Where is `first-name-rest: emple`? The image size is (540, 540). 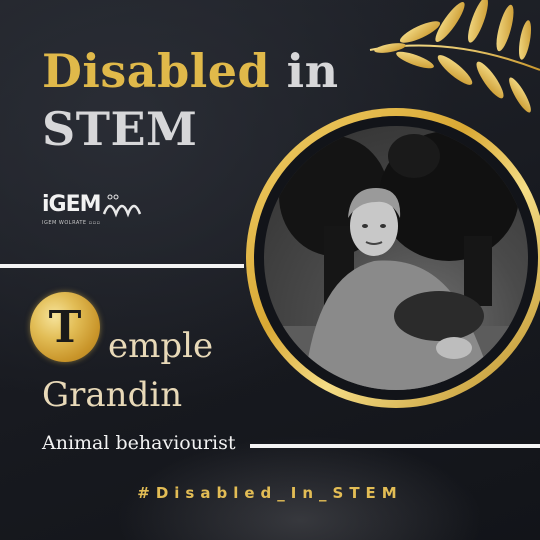 first-name-rest: emple is located at coordinates (161, 346).